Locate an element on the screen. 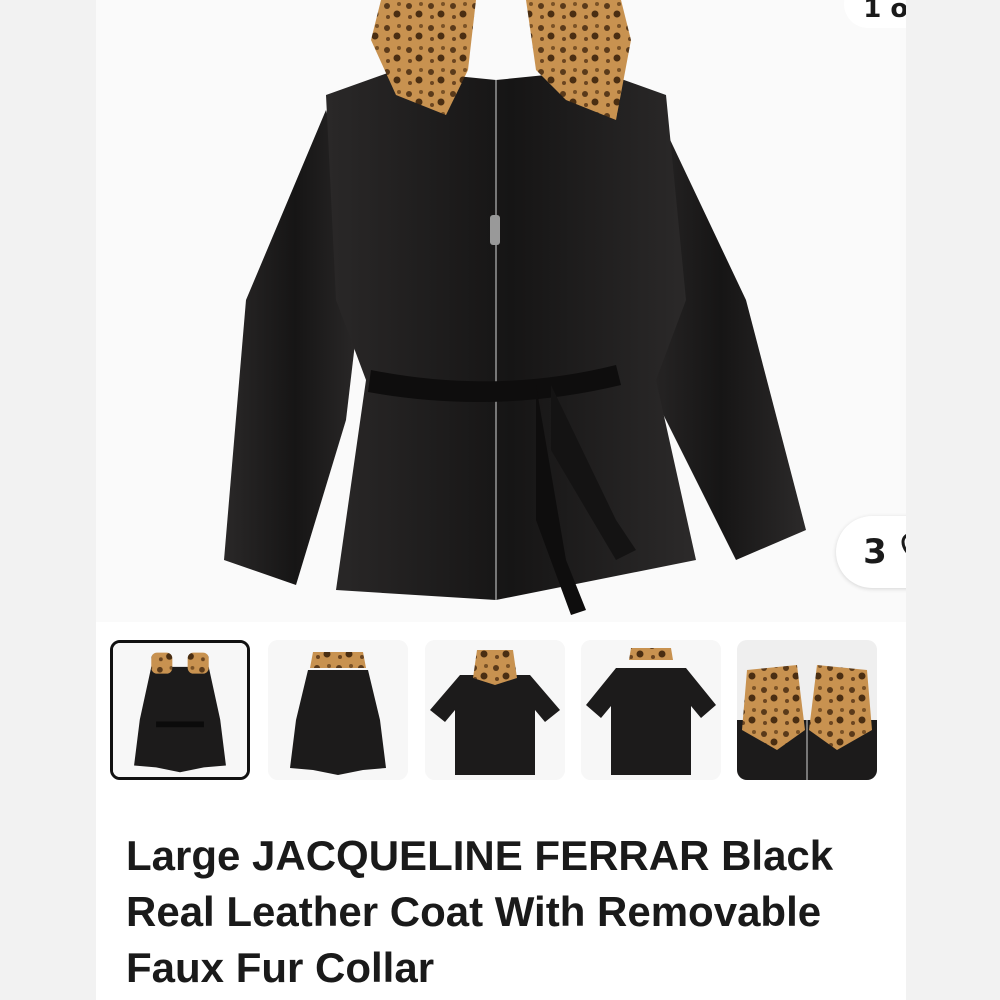 The width and height of the screenshot is (1000, 1000). watch-button: 3 is located at coordinates (871, 552).